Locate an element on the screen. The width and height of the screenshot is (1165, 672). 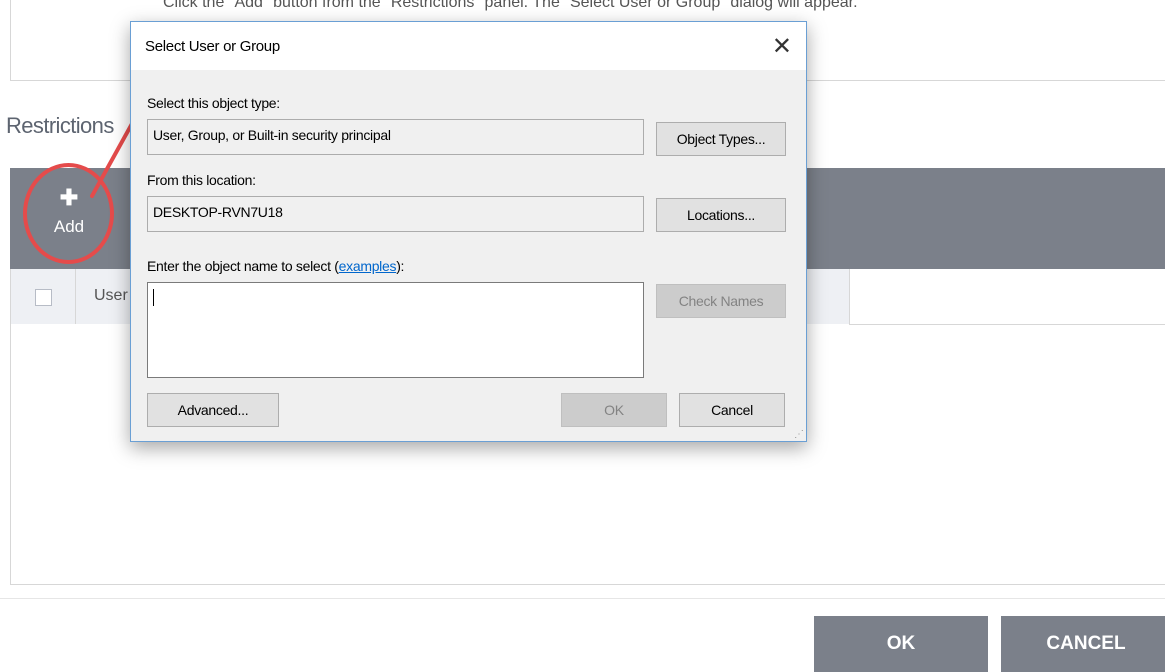
plus-icon: ✚ is located at coordinates (69, 197).